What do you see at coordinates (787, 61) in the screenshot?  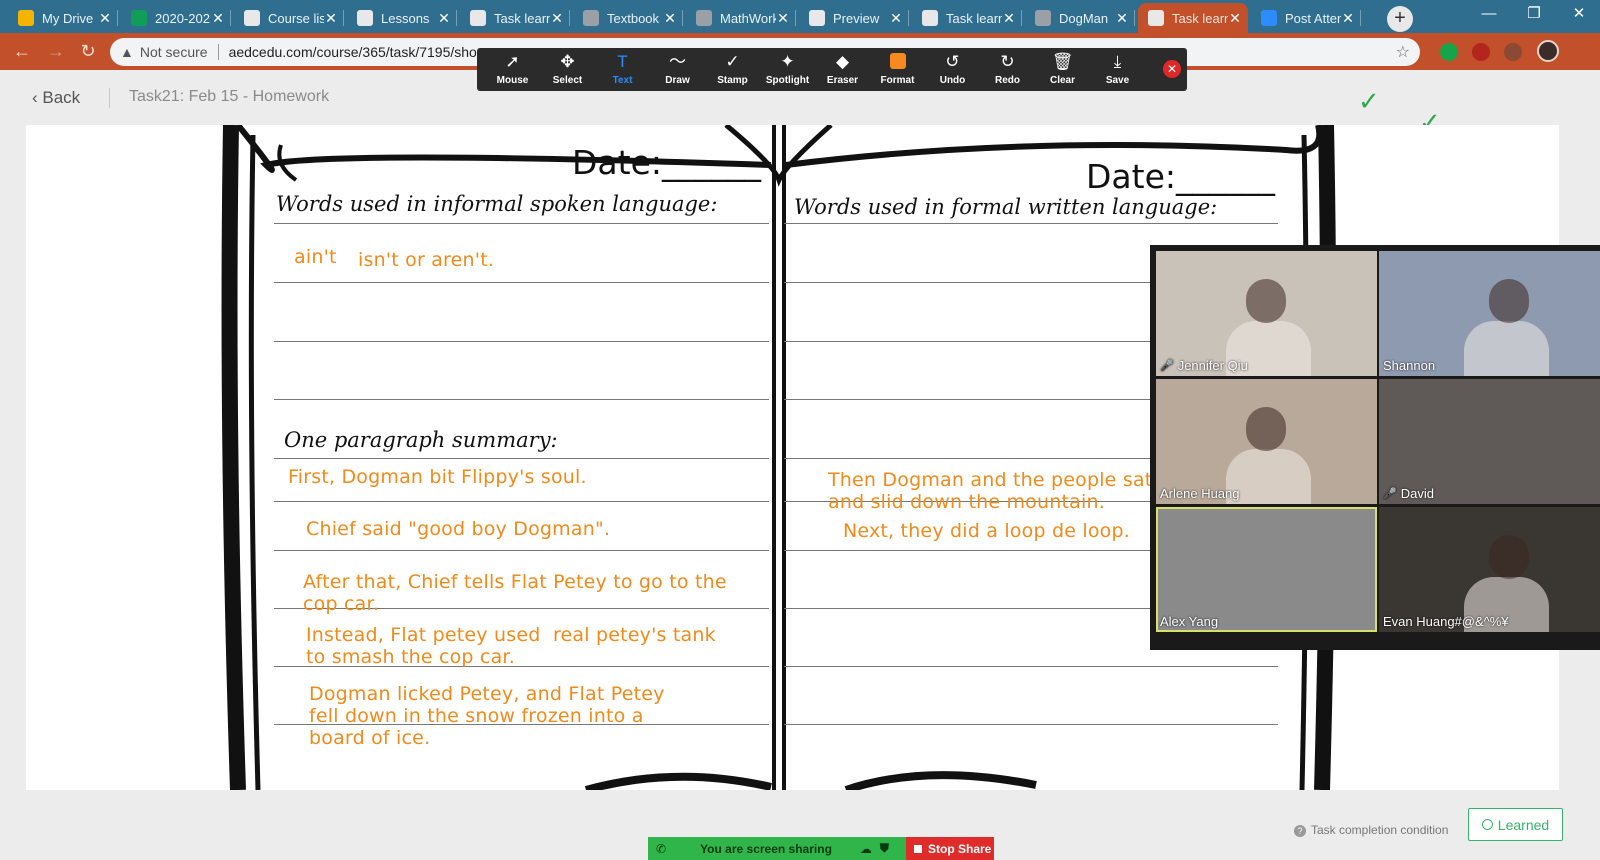 I see `spotlight-icon: ✦` at bounding box center [787, 61].